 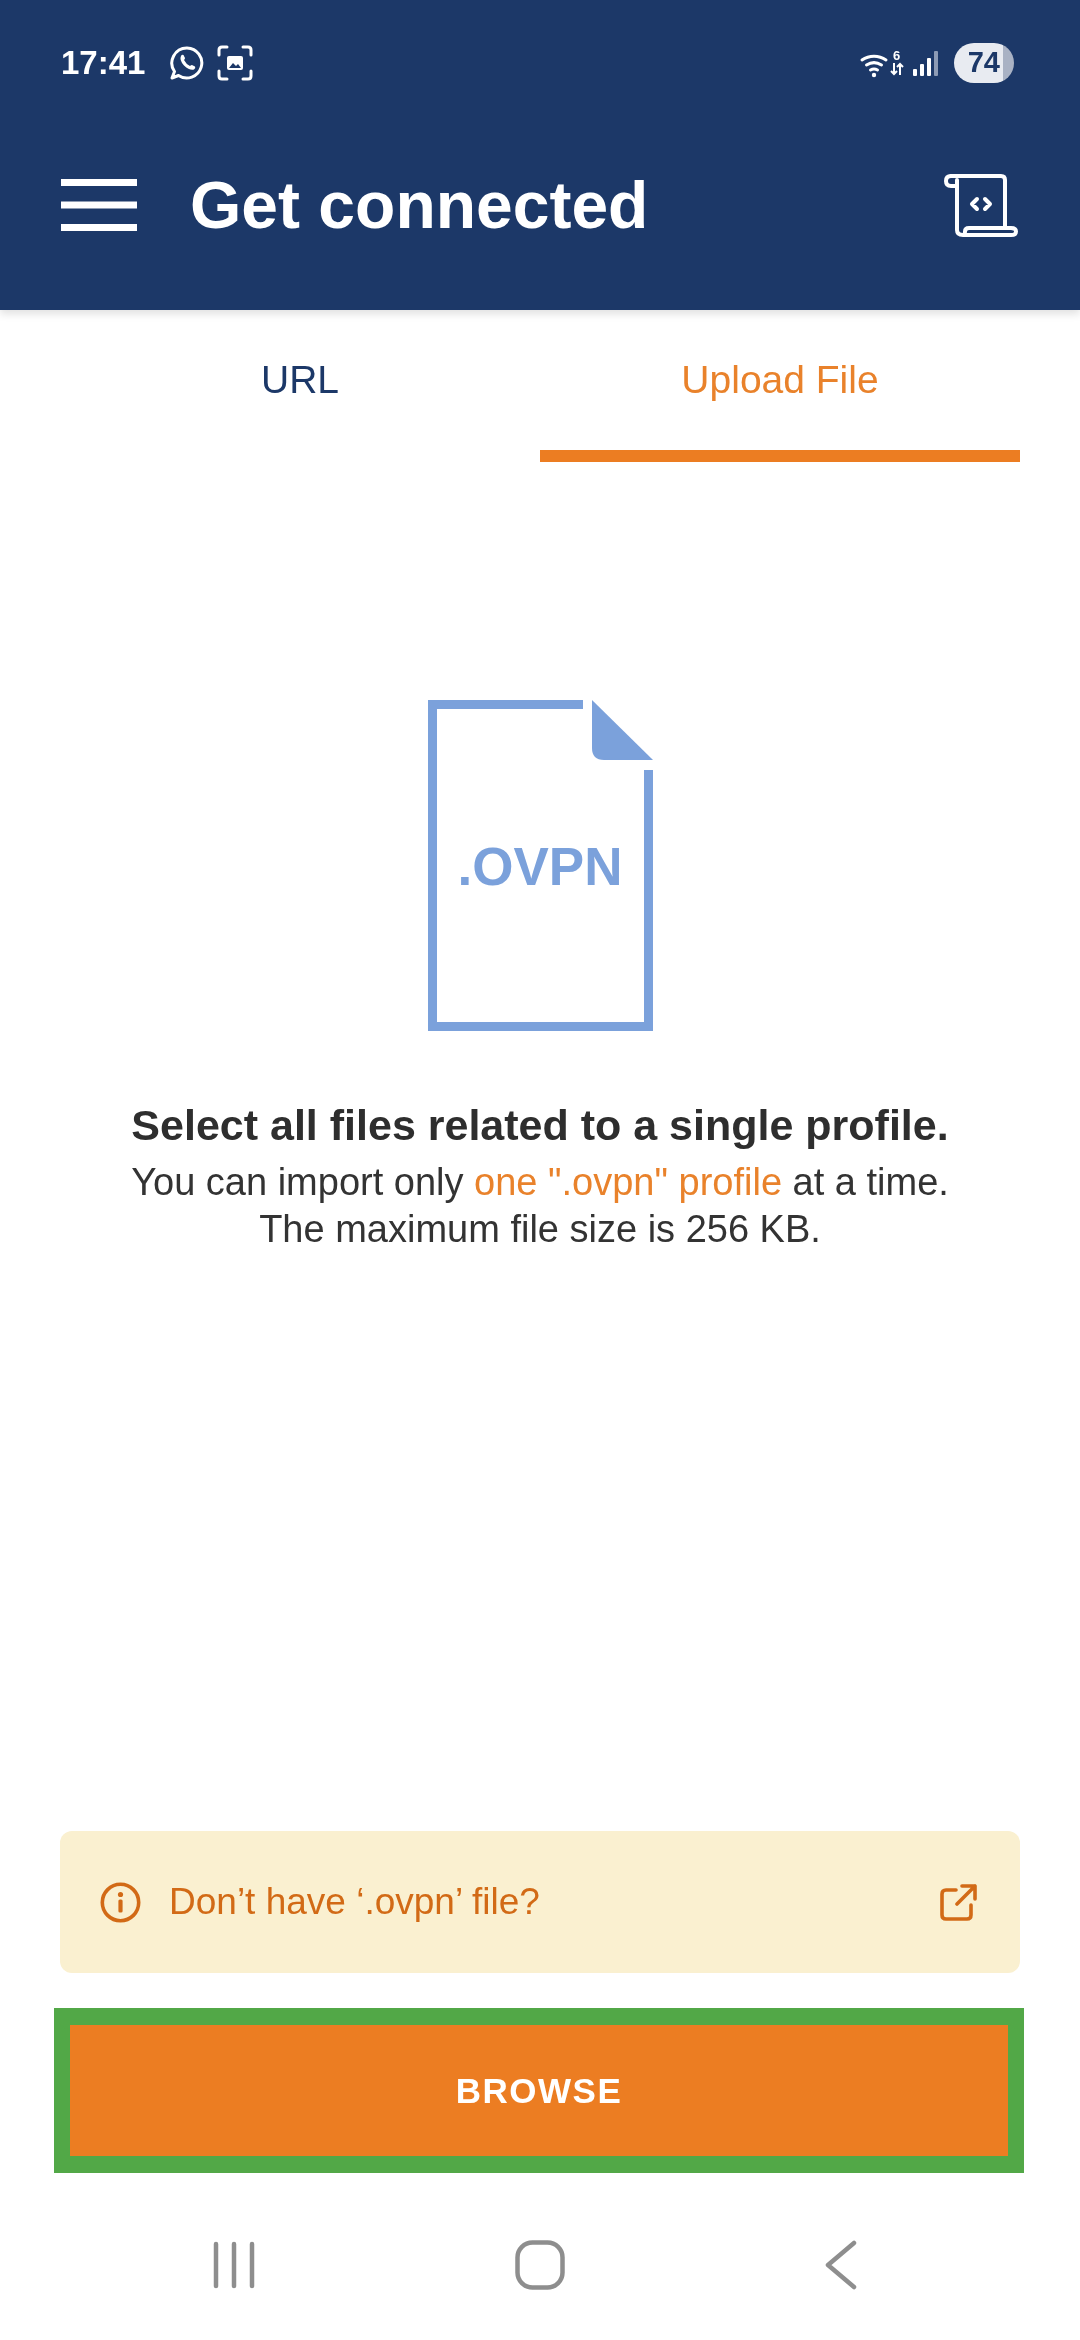 I want to click on menu-icon, so click(x=99, y=205).